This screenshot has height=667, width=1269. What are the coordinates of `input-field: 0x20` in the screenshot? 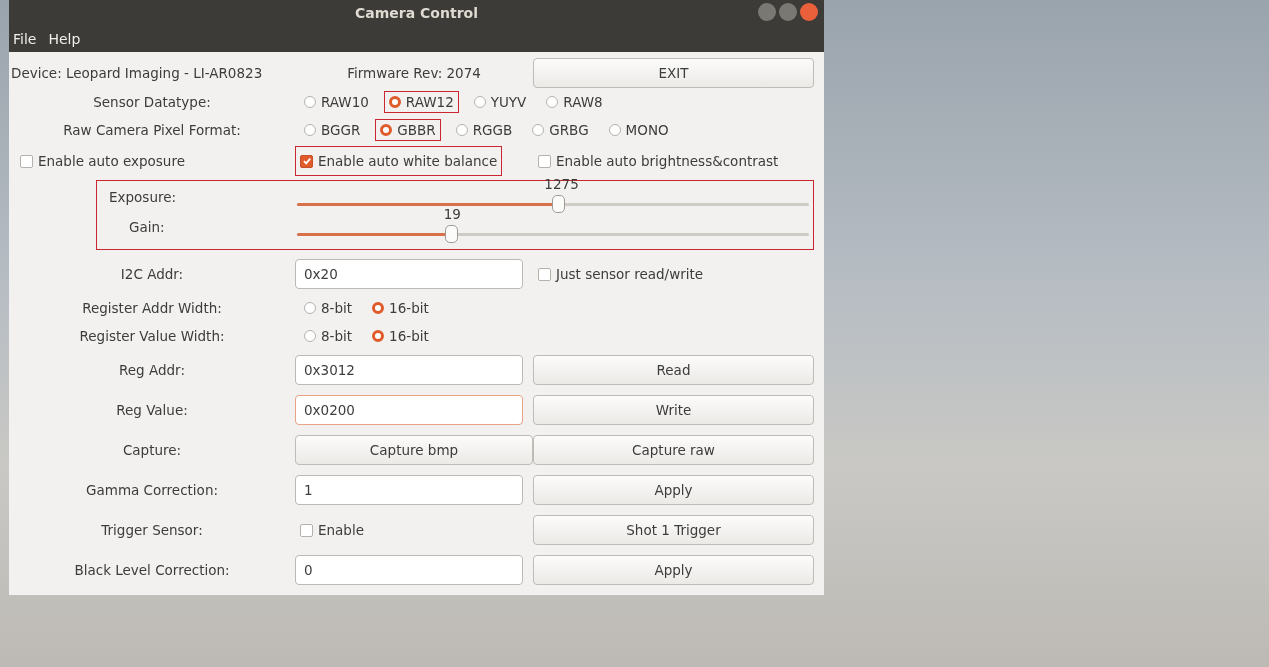 It's located at (409, 274).